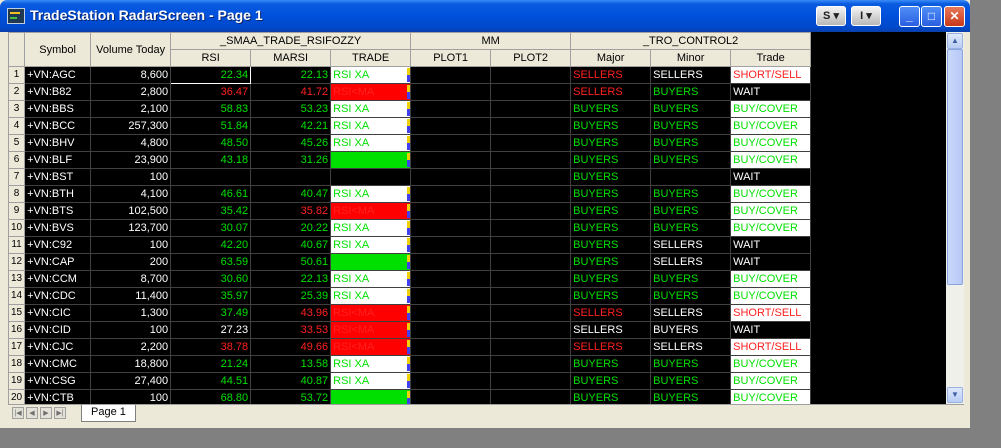  Describe the element at coordinates (58, 296) in the screenshot. I see `symbol-cell: +VN:CDC` at that location.